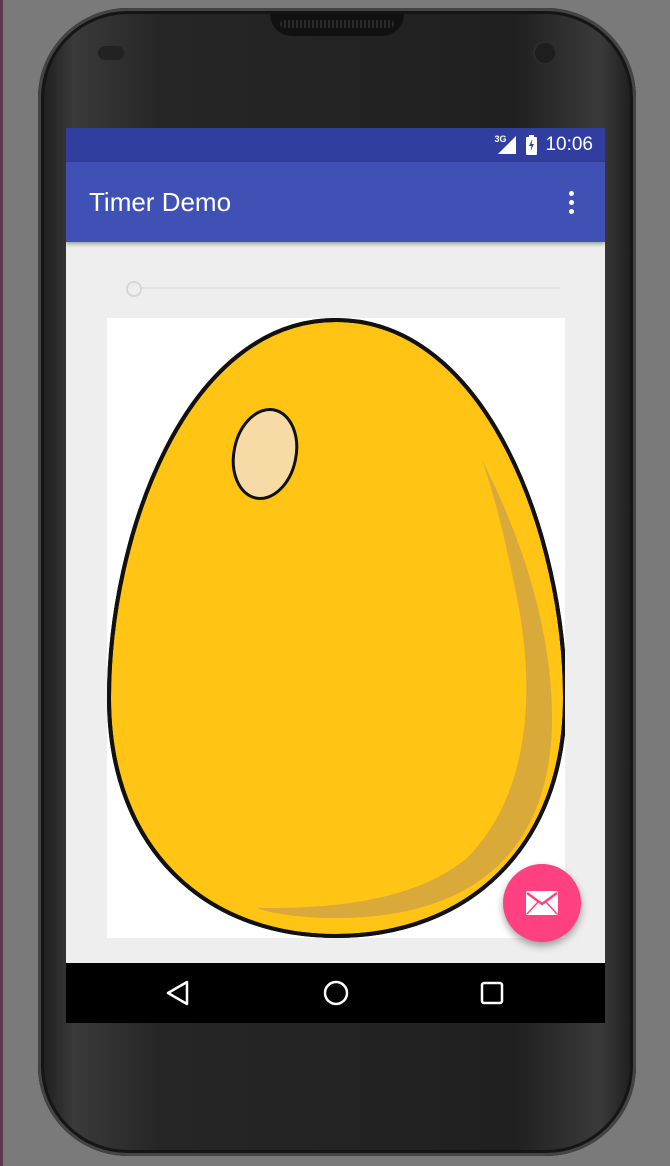 This screenshot has height=1166, width=670. What do you see at coordinates (1, 583) in the screenshot?
I see `frame-edge` at bounding box center [1, 583].